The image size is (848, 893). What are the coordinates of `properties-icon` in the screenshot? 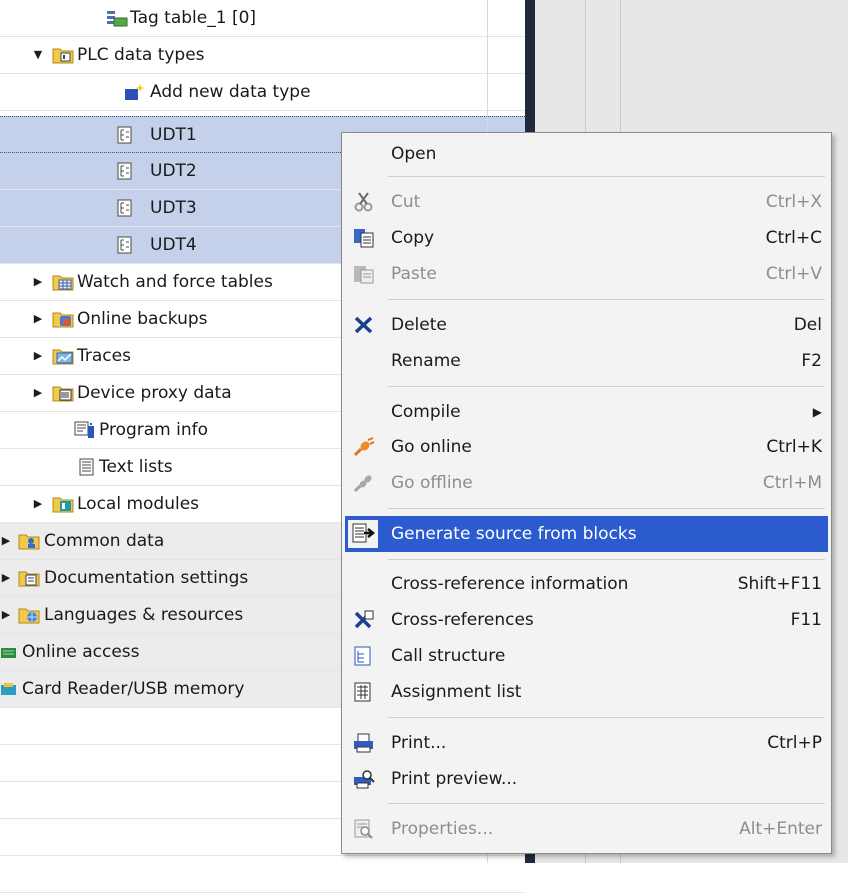 It's located at (364, 829).